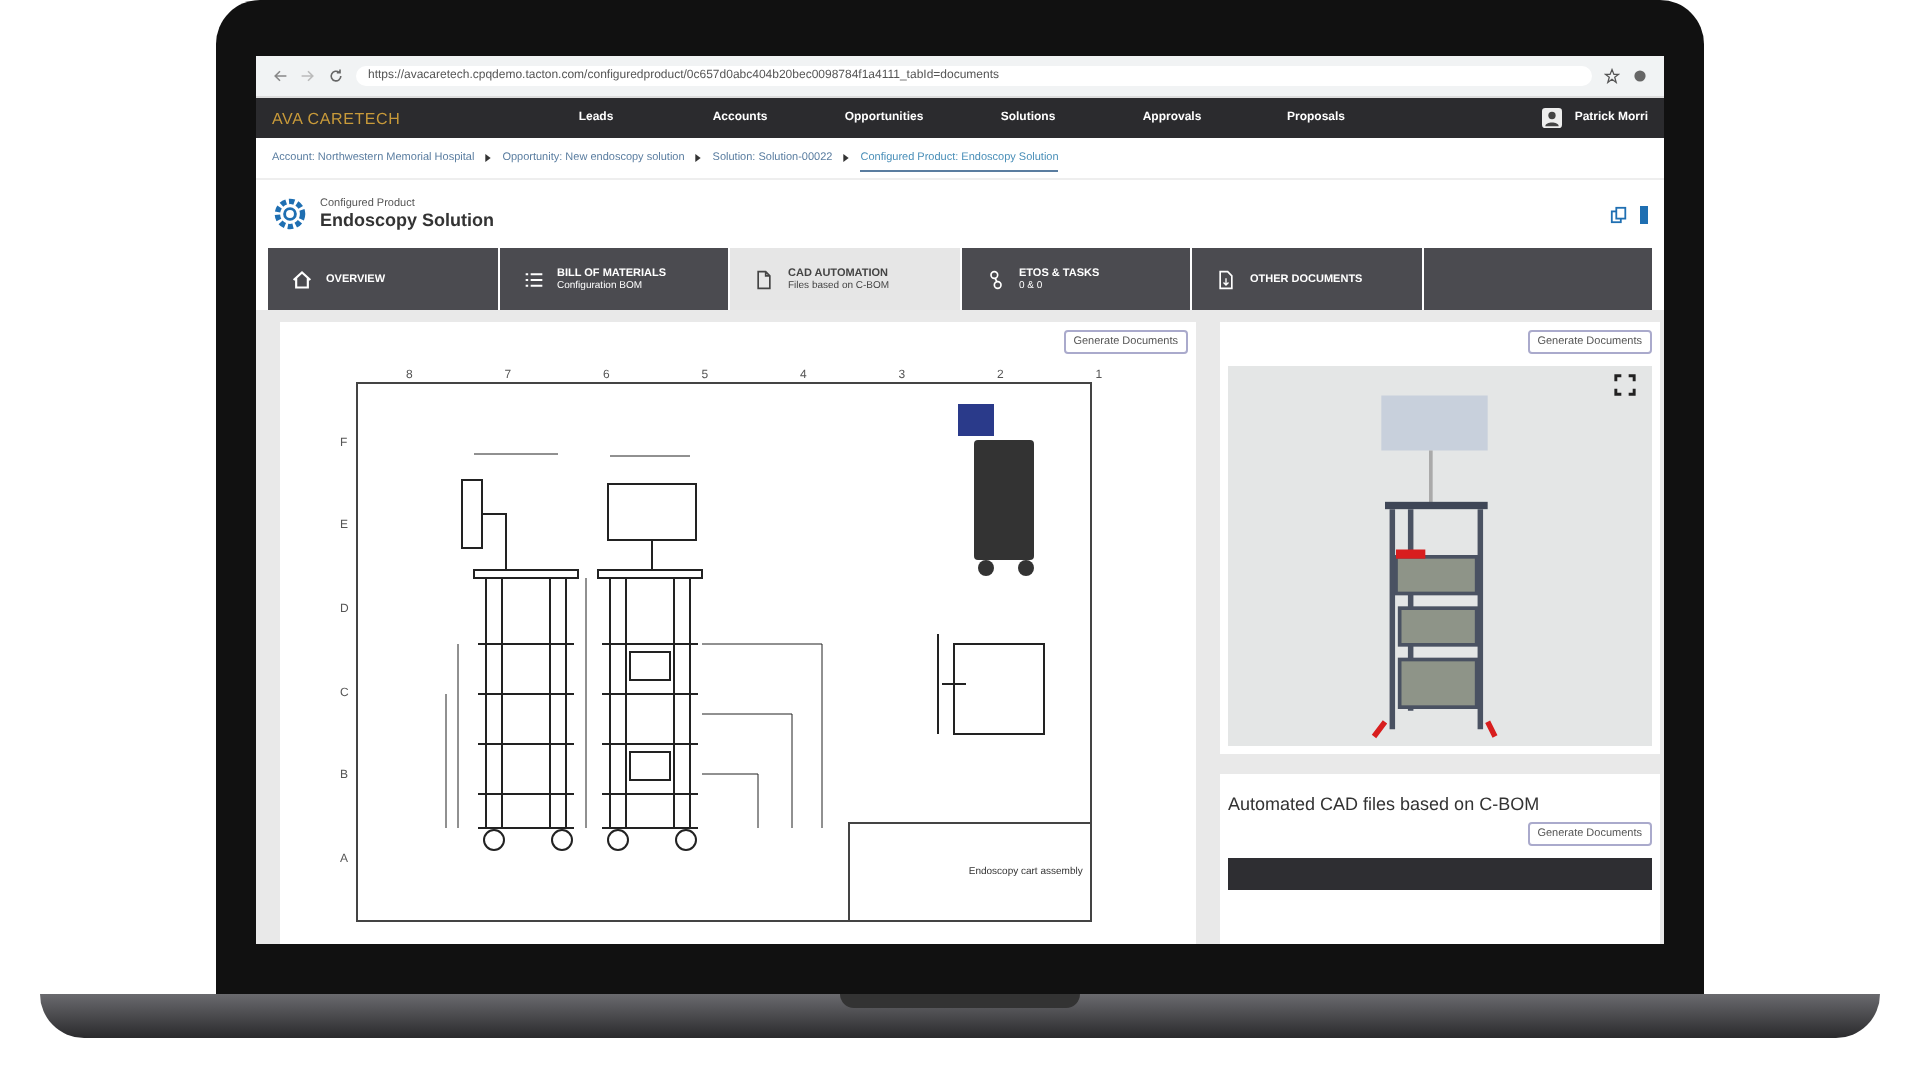  What do you see at coordinates (1619, 214) in the screenshot?
I see `copy-icon` at bounding box center [1619, 214].